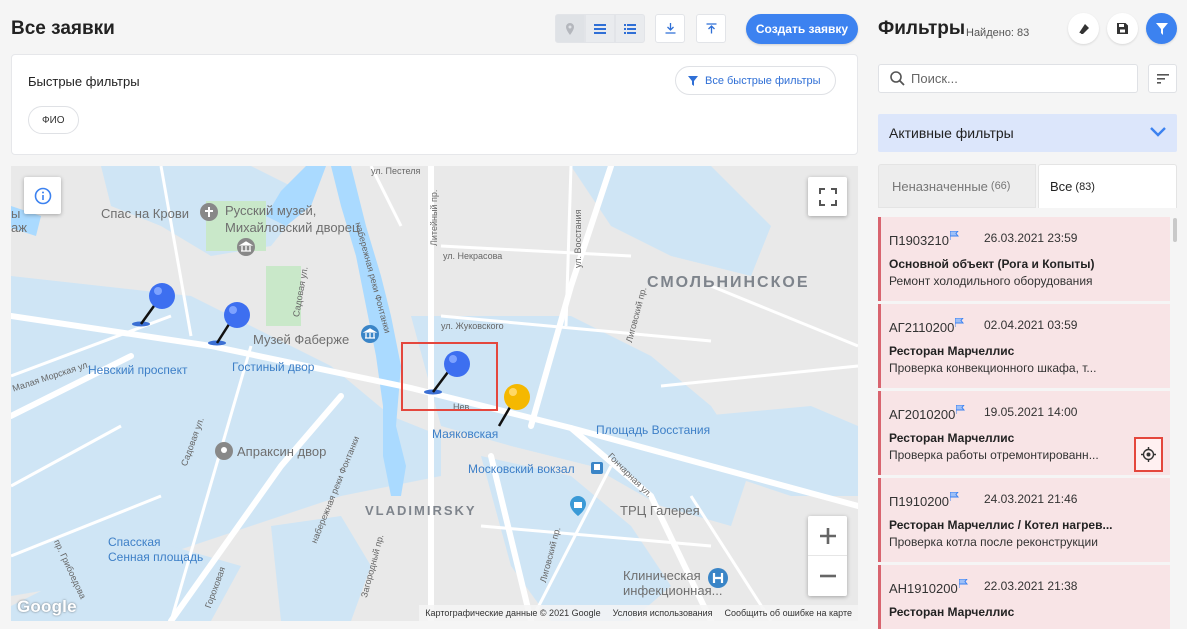 Image resolution: width=1187 pixels, height=629 pixels. Describe the element at coordinates (1061, 186) in the screenshot. I see `tab-label: Все` at that location.